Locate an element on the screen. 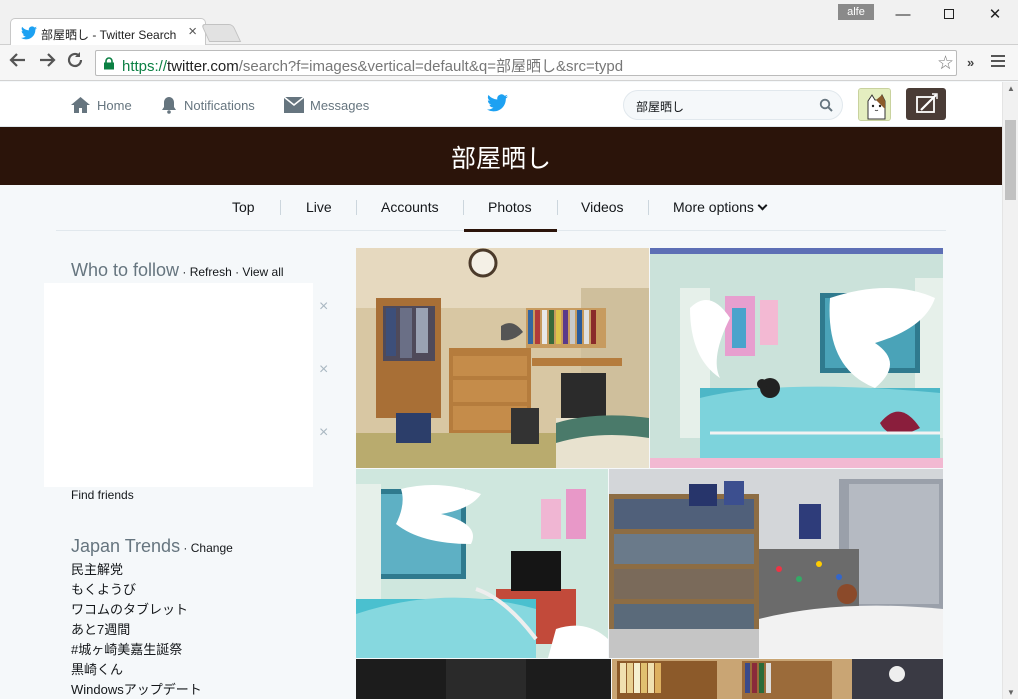 The height and width of the screenshot is (699, 1018). who-to-follow-title: Who to follow is located at coordinates (125, 270).